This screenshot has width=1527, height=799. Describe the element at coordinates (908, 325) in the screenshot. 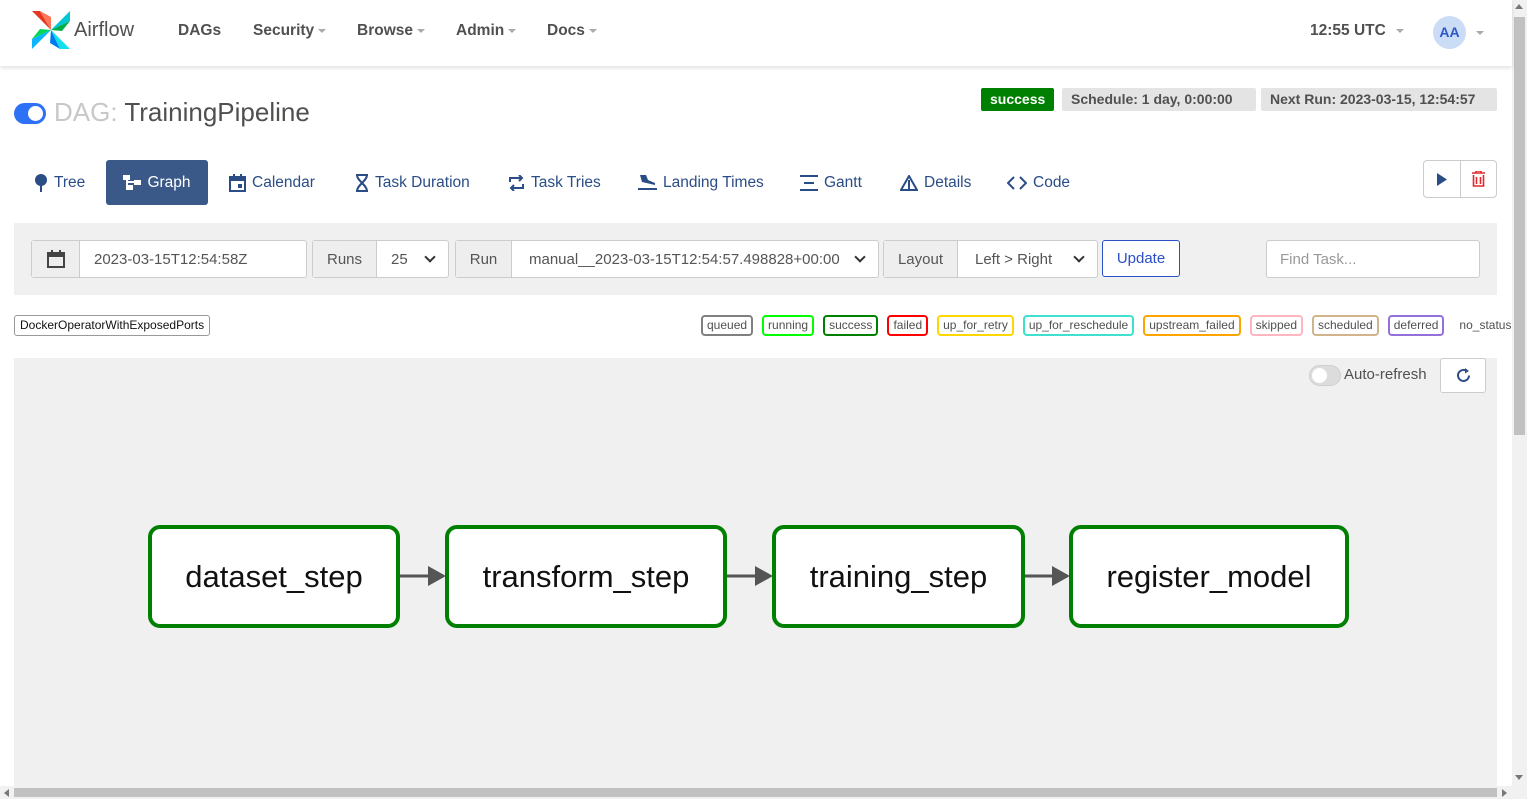

I see `state-failed: failed` at that location.